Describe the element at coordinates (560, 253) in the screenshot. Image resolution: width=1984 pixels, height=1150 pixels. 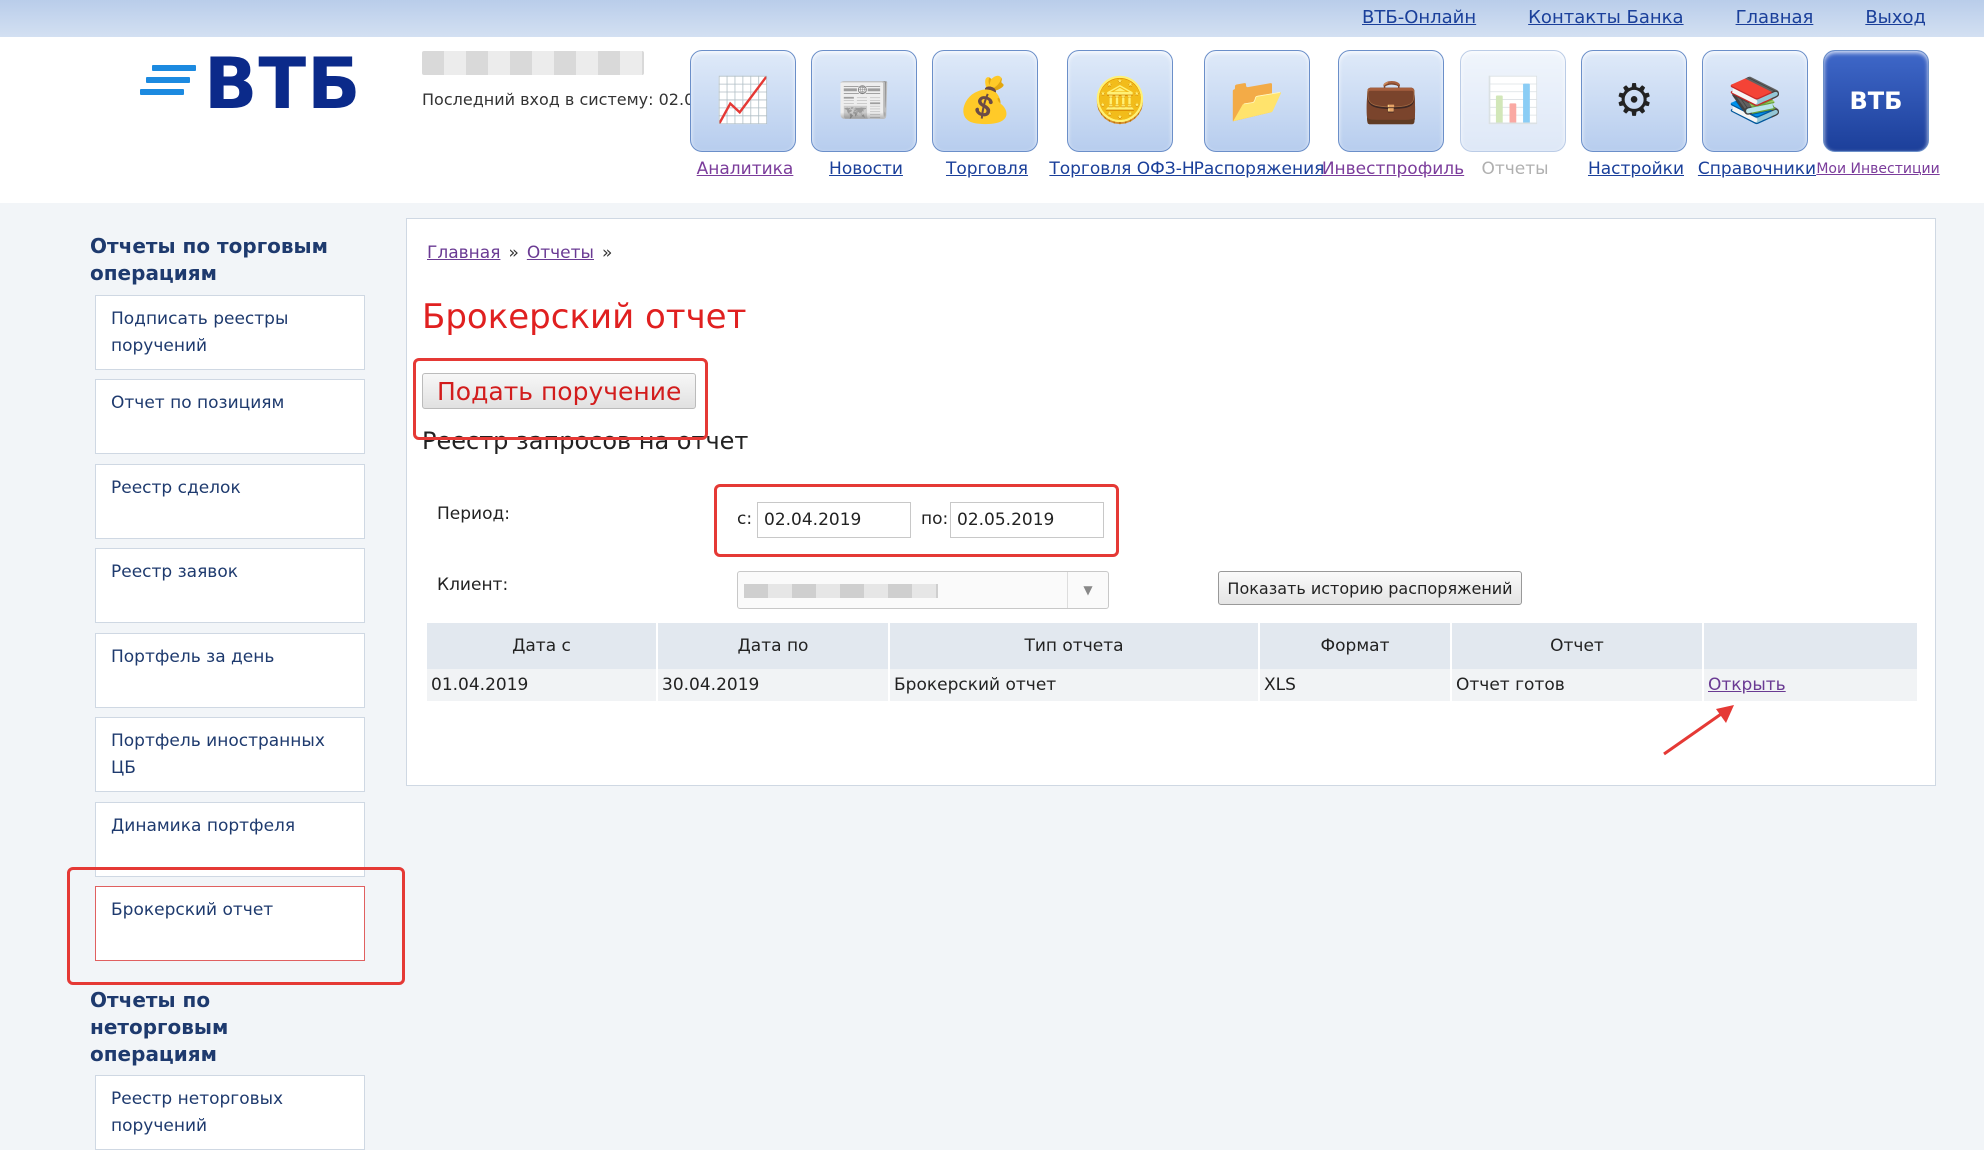
I see `breadcrumb-reports: Отчеты` at that location.